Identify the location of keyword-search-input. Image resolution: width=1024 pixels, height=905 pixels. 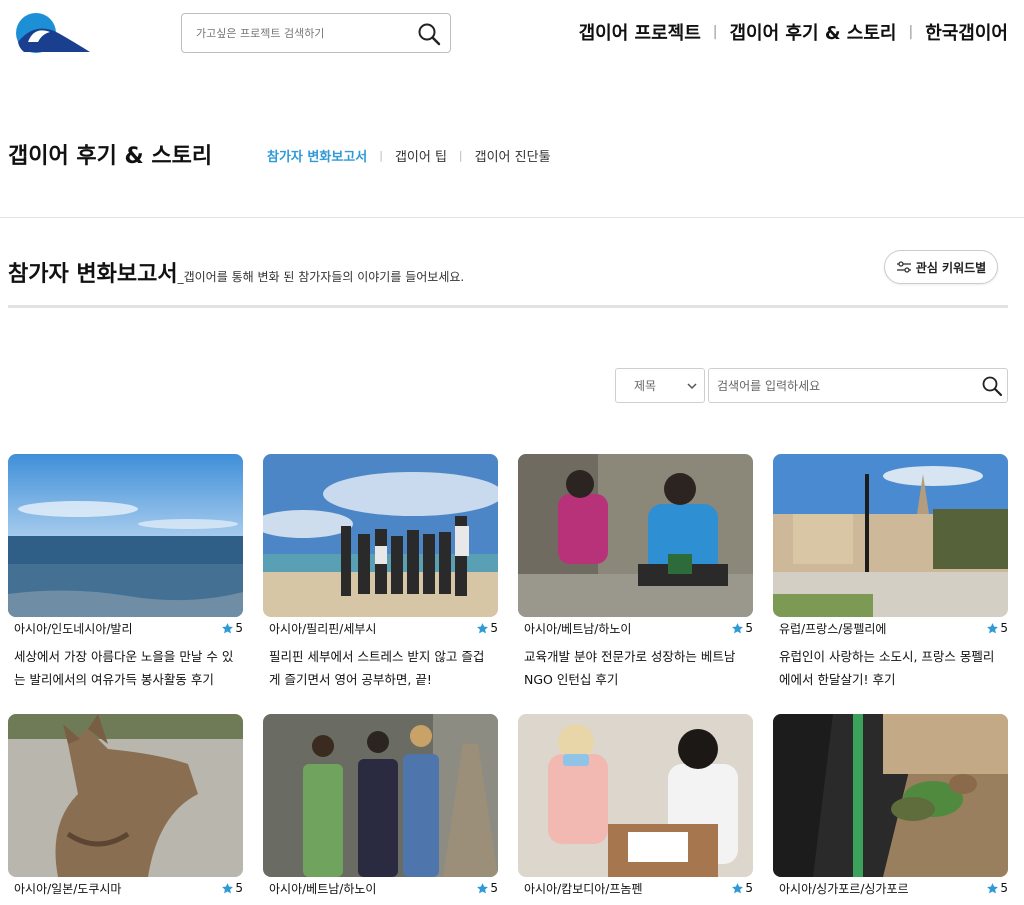
(847, 386).